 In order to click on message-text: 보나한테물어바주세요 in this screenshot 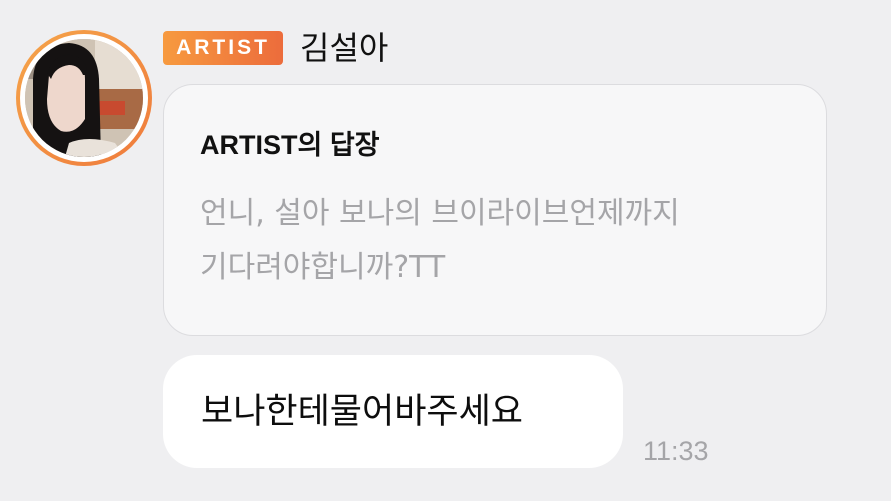, I will do `click(362, 412)`.